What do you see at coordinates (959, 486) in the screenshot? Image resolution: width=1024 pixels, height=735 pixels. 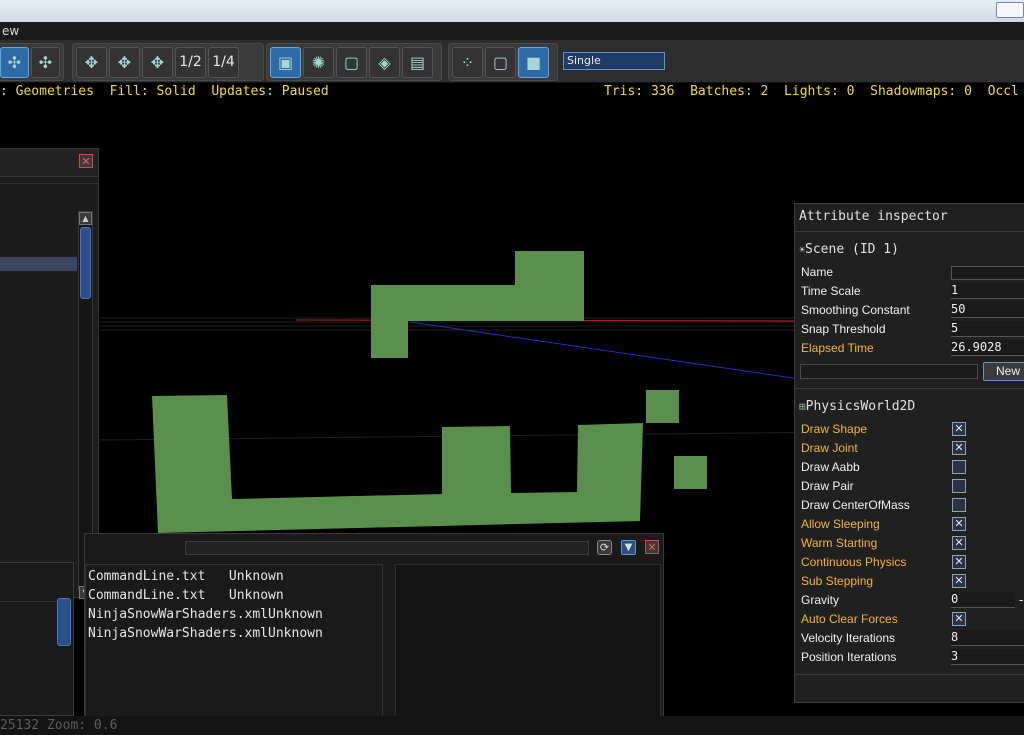 I see `draw-pair-checkbox` at bounding box center [959, 486].